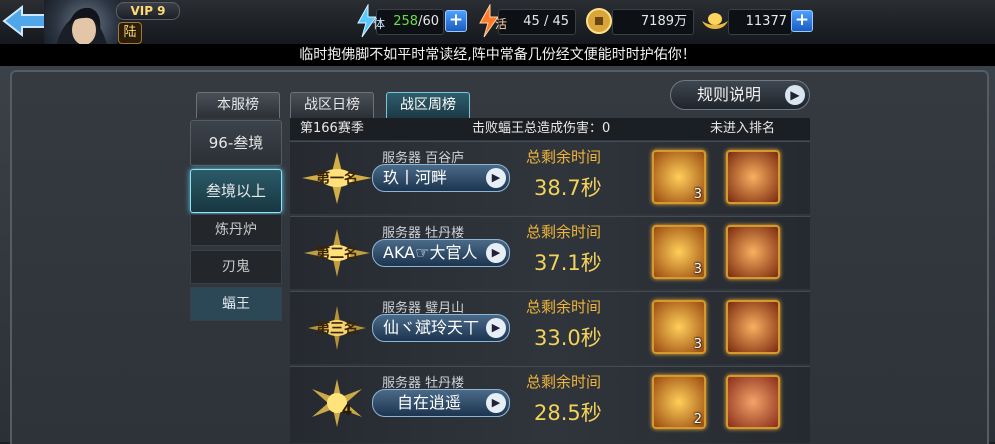  I want to click on gold-value: 11377, so click(766, 21).